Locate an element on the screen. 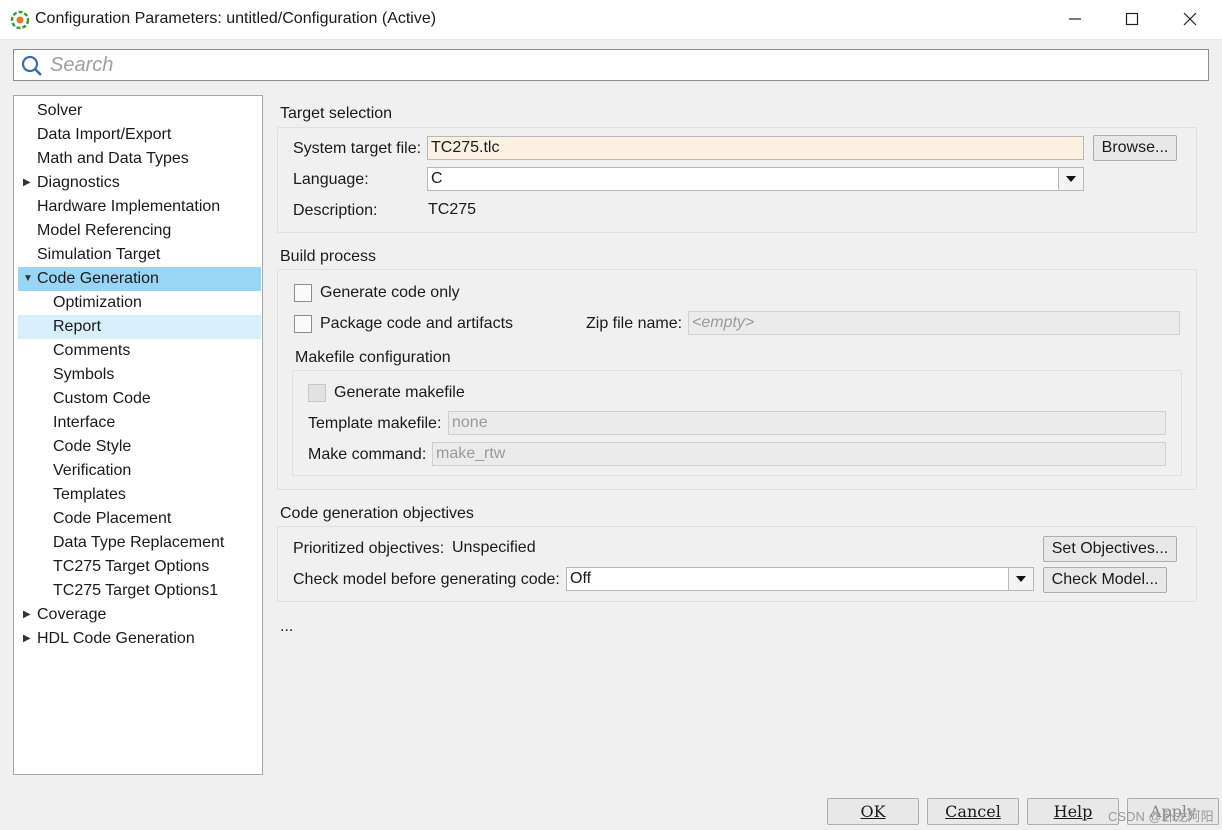 Image resolution: width=1222 pixels, height=830 pixels. makefile-config-title: Makefile configuration is located at coordinates (373, 357).